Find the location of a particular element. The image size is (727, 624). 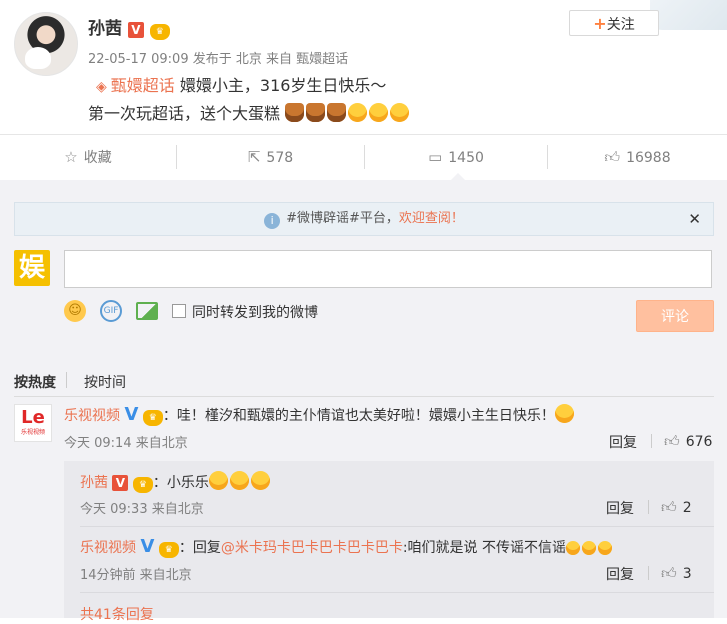

sort-by-hot-tab: 按热度 is located at coordinates (35, 382).